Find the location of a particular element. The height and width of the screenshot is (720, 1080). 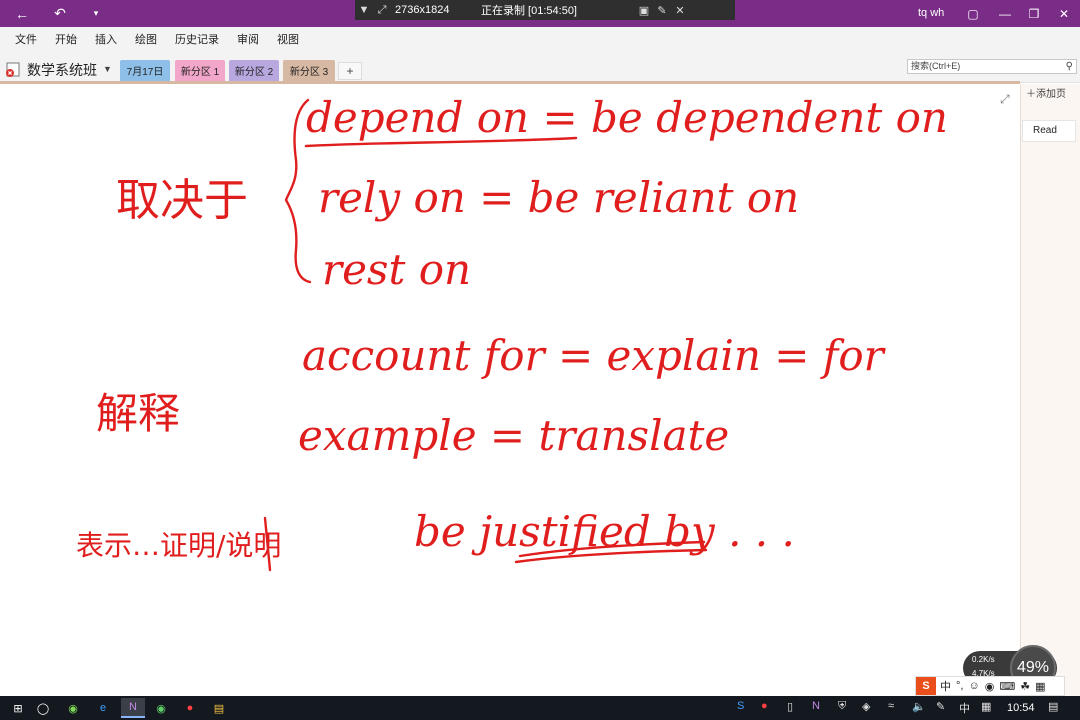

add-section-button: + is located at coordinates (350, 71).